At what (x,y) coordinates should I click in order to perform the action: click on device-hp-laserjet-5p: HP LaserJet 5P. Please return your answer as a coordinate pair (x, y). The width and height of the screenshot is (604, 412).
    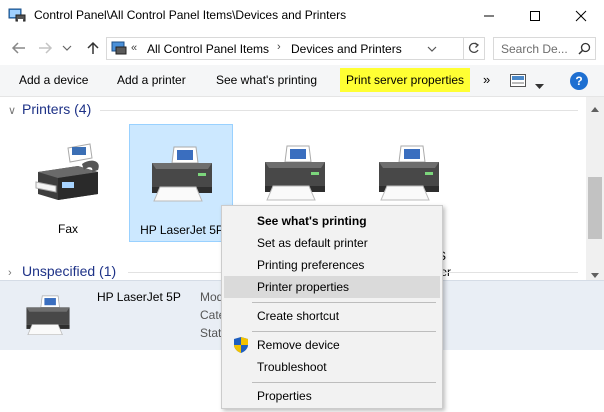
    Looking at the image, I should click on (181, 183).